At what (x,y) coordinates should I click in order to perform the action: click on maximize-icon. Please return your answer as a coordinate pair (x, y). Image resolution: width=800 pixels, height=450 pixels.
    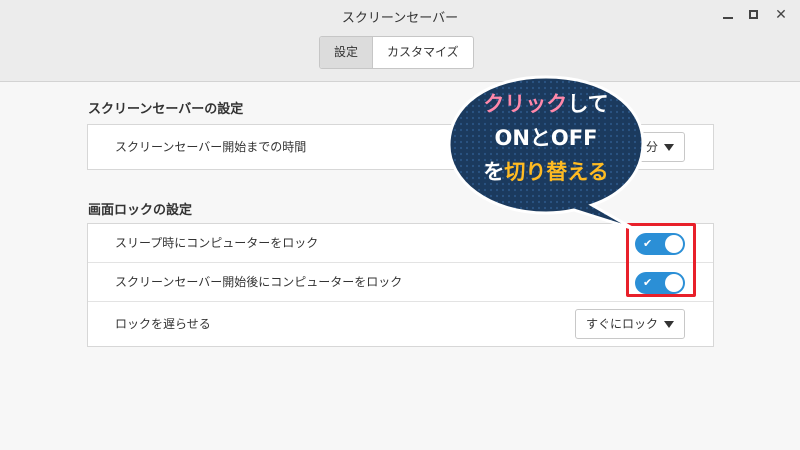
    Looking at the image, I should click on (753, 14).